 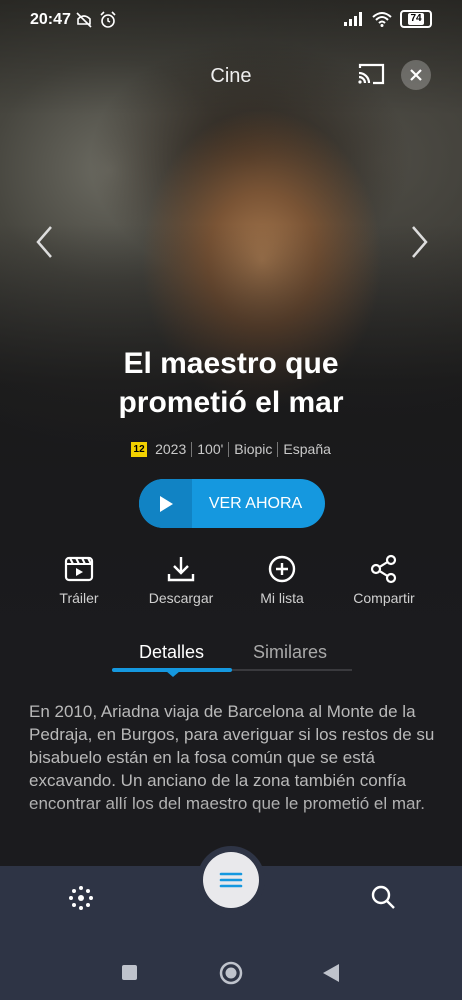 What do you see at coordinates (181, 569) in the screenshot?
I see `download-icon` at bounding box center [181, 569].